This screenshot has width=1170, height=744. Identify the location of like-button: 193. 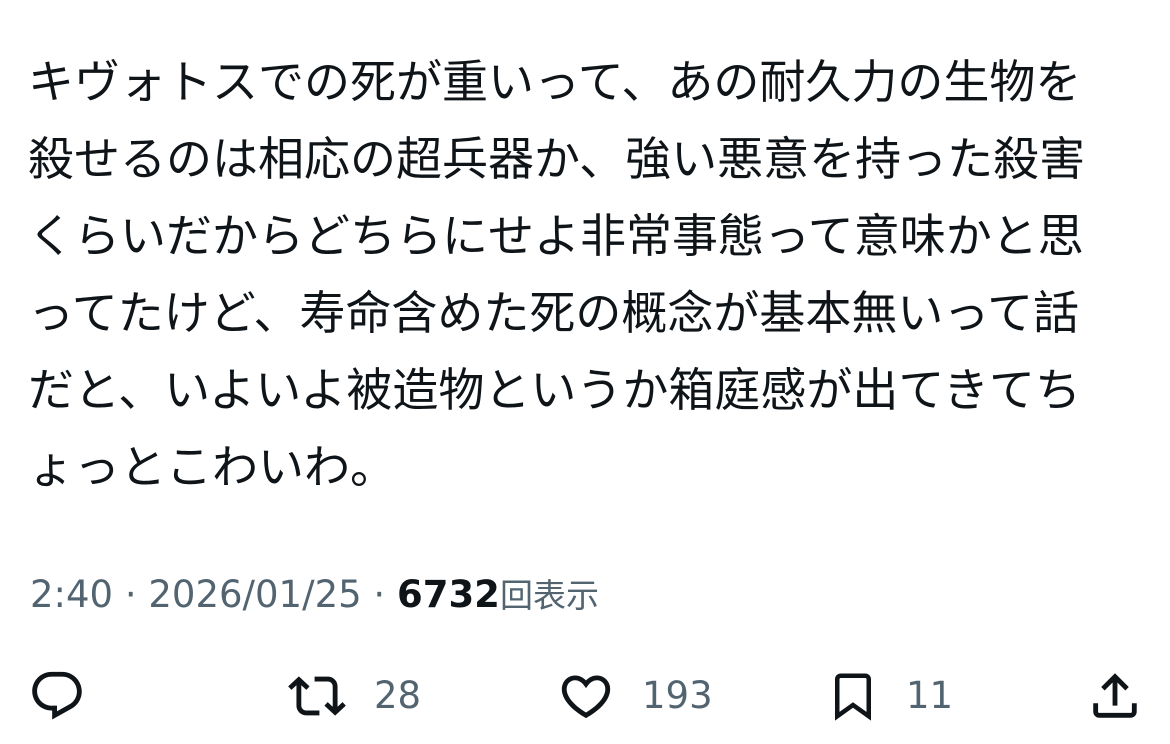
(634, 696).